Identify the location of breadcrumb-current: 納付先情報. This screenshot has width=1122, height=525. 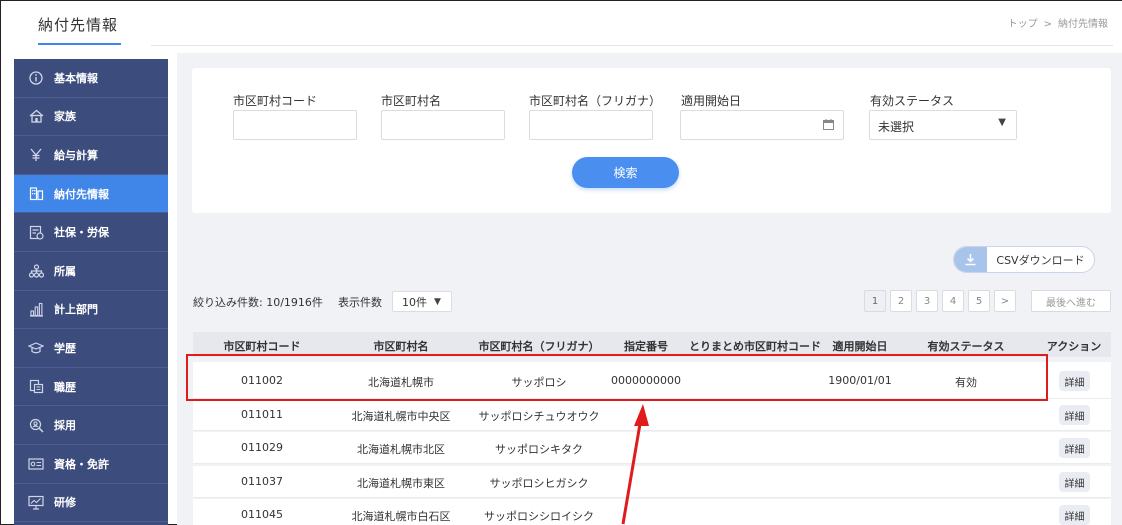
(1083, 24).